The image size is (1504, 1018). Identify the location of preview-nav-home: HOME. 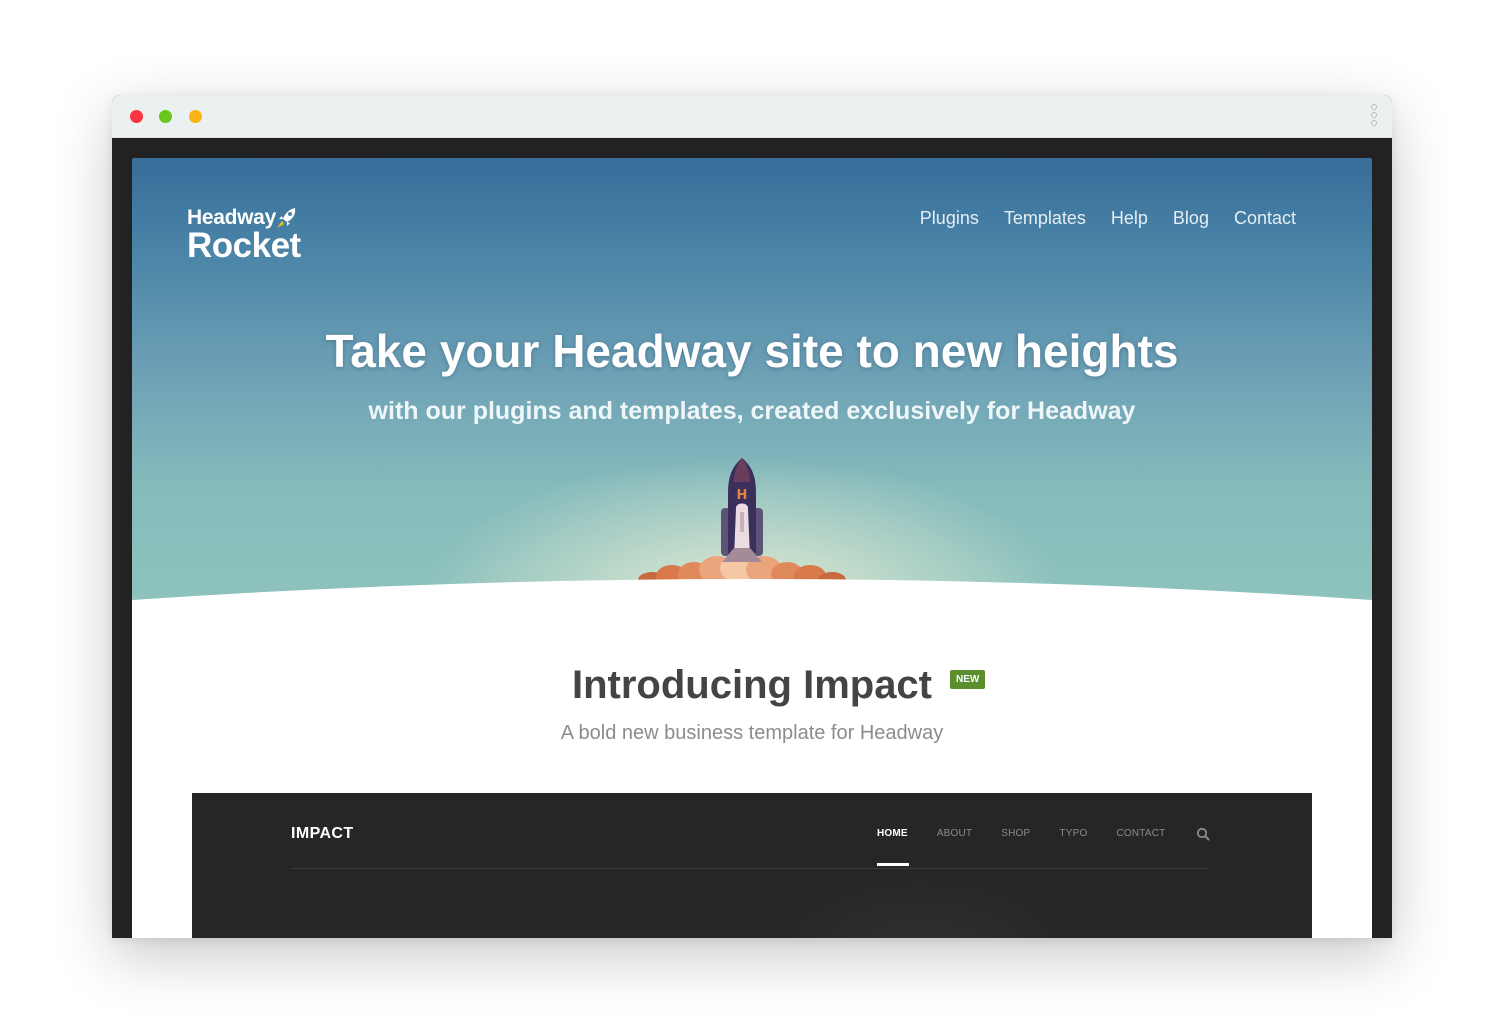
(892, 833).